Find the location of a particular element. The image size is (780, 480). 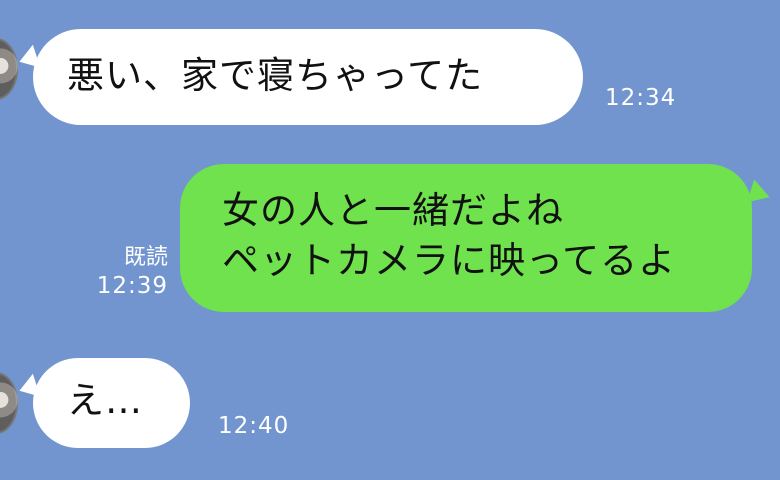

message-time: 12:39 is located at coordinates (132, 286).